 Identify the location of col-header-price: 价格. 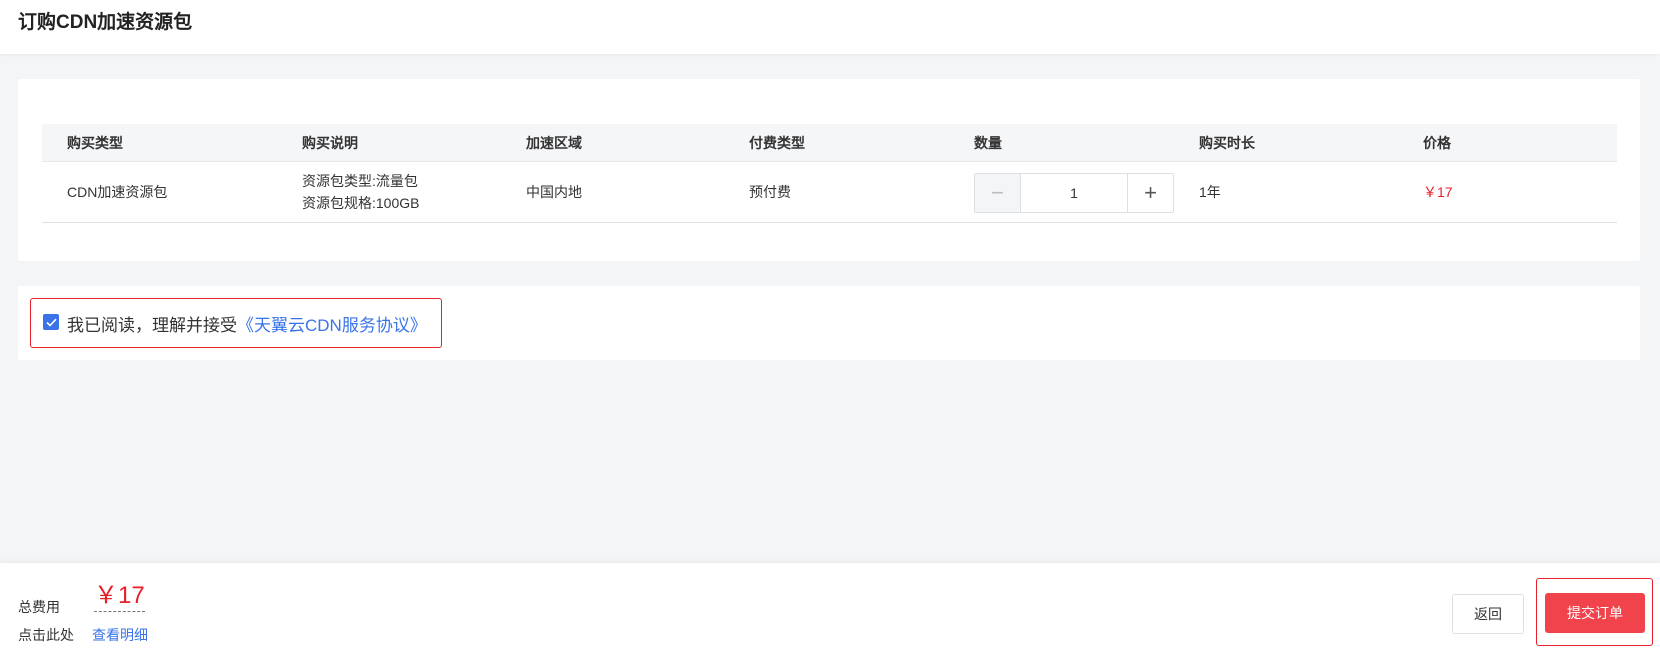
(1437, 142).